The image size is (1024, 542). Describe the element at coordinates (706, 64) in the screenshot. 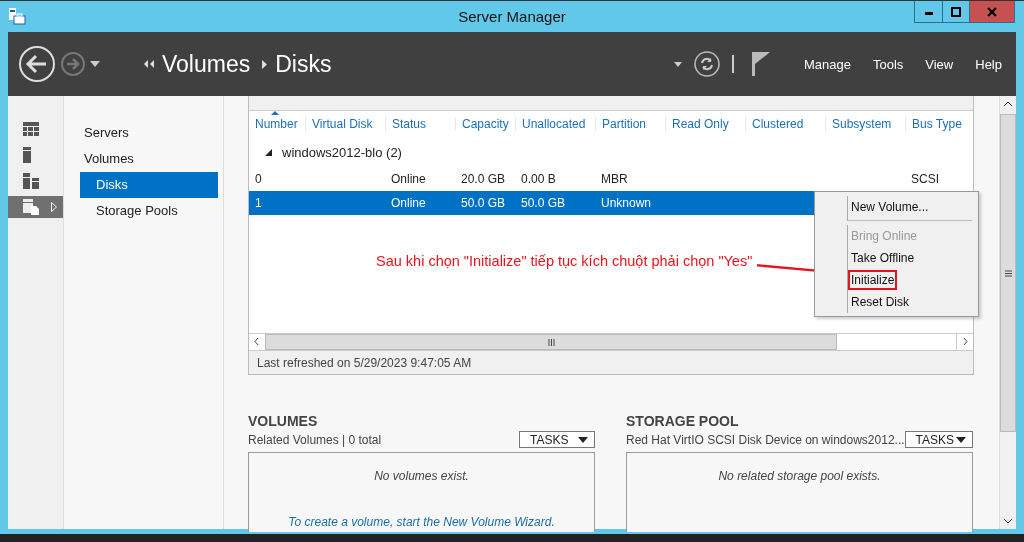

I see `refresh-icon` at that location.